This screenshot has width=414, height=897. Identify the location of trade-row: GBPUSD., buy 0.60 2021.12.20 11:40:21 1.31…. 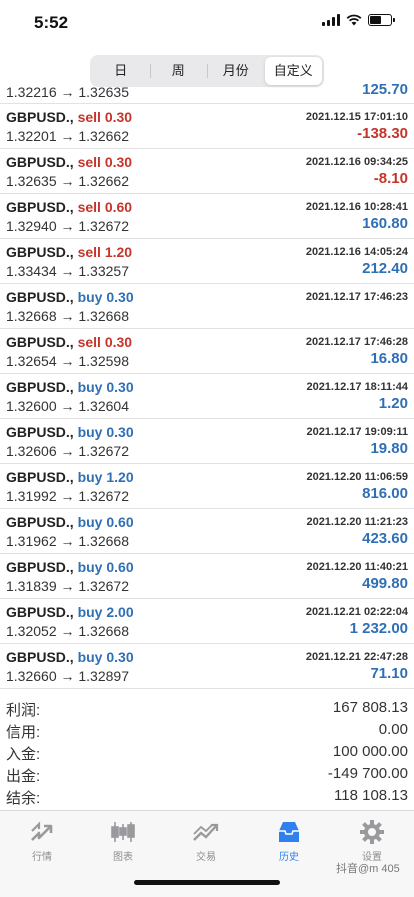
(207, 576).